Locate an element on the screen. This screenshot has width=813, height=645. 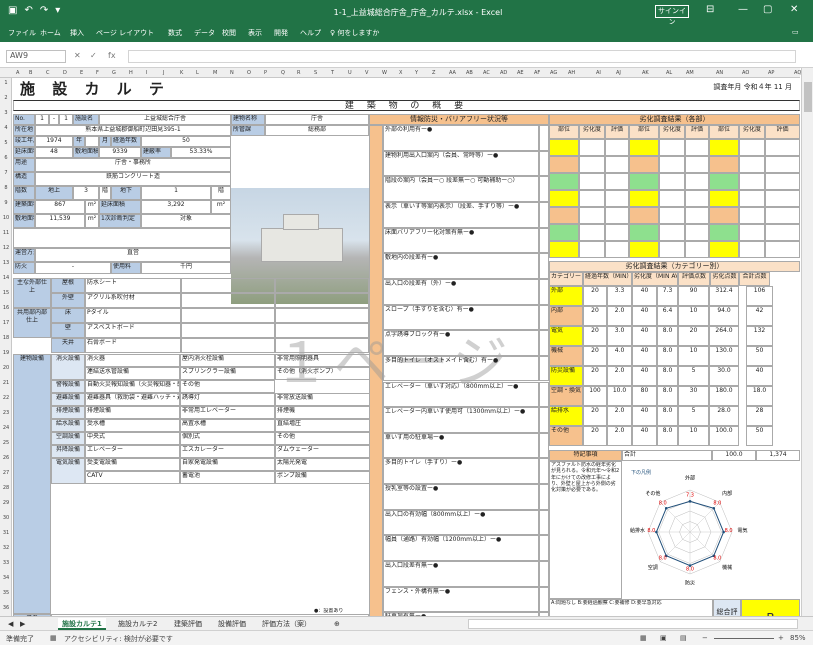
tab-review: 校閲 is located at coordinates (229, 33).